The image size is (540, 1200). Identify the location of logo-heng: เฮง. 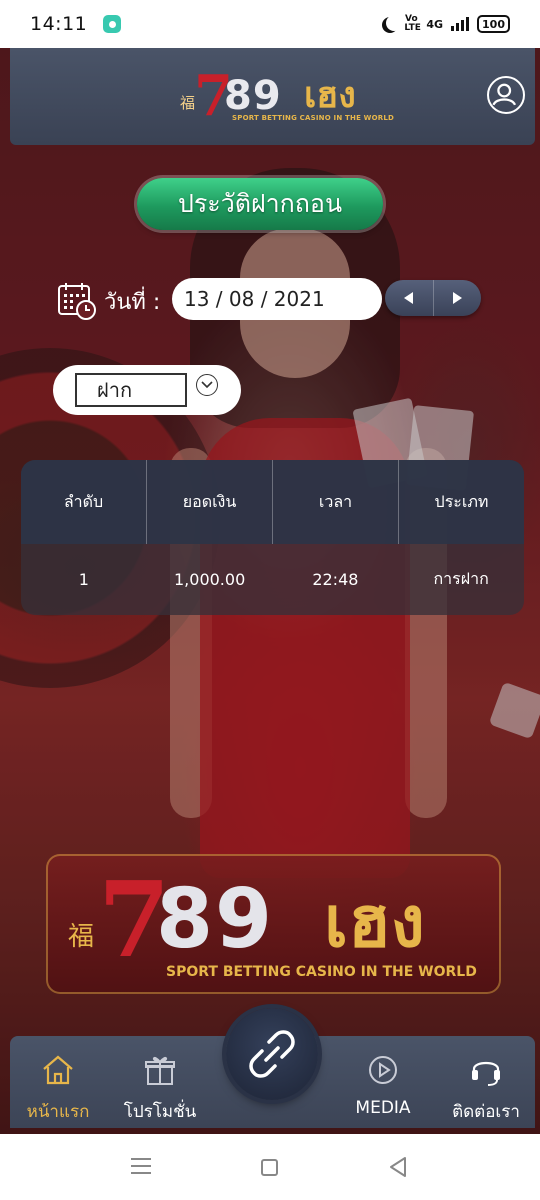
(330, 95).